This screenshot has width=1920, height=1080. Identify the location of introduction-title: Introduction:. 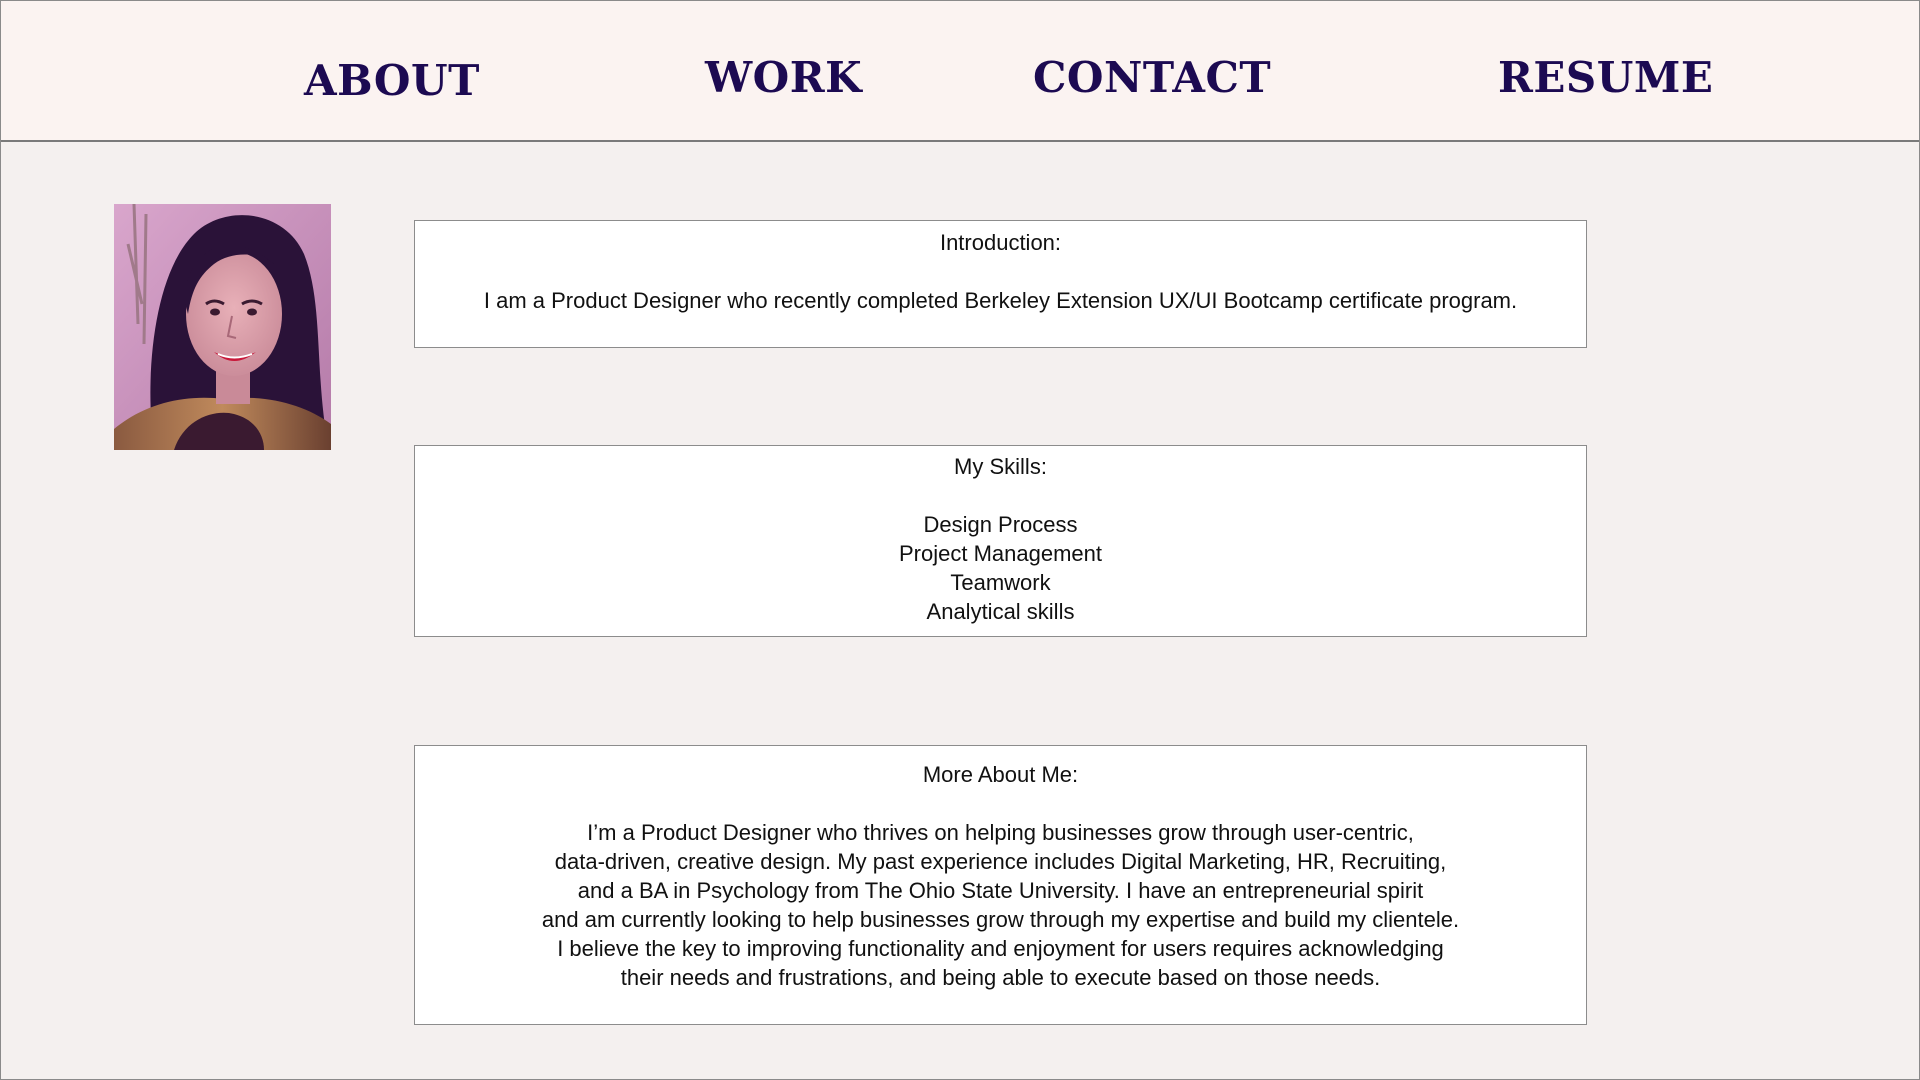
(1000, 242).